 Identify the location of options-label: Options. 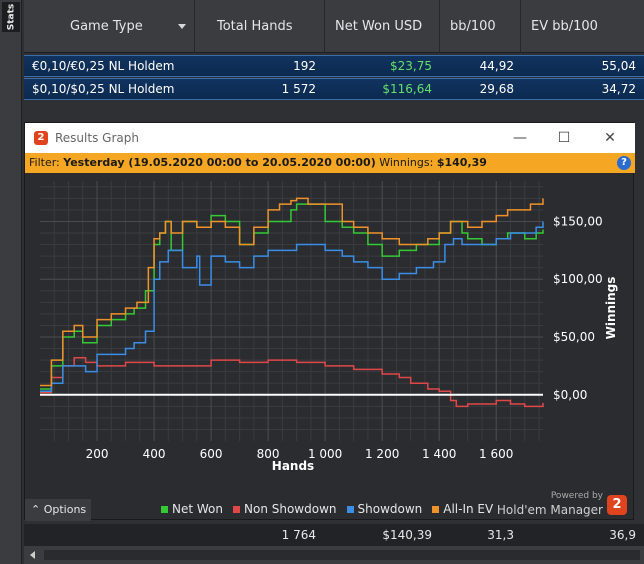
(65, 509).